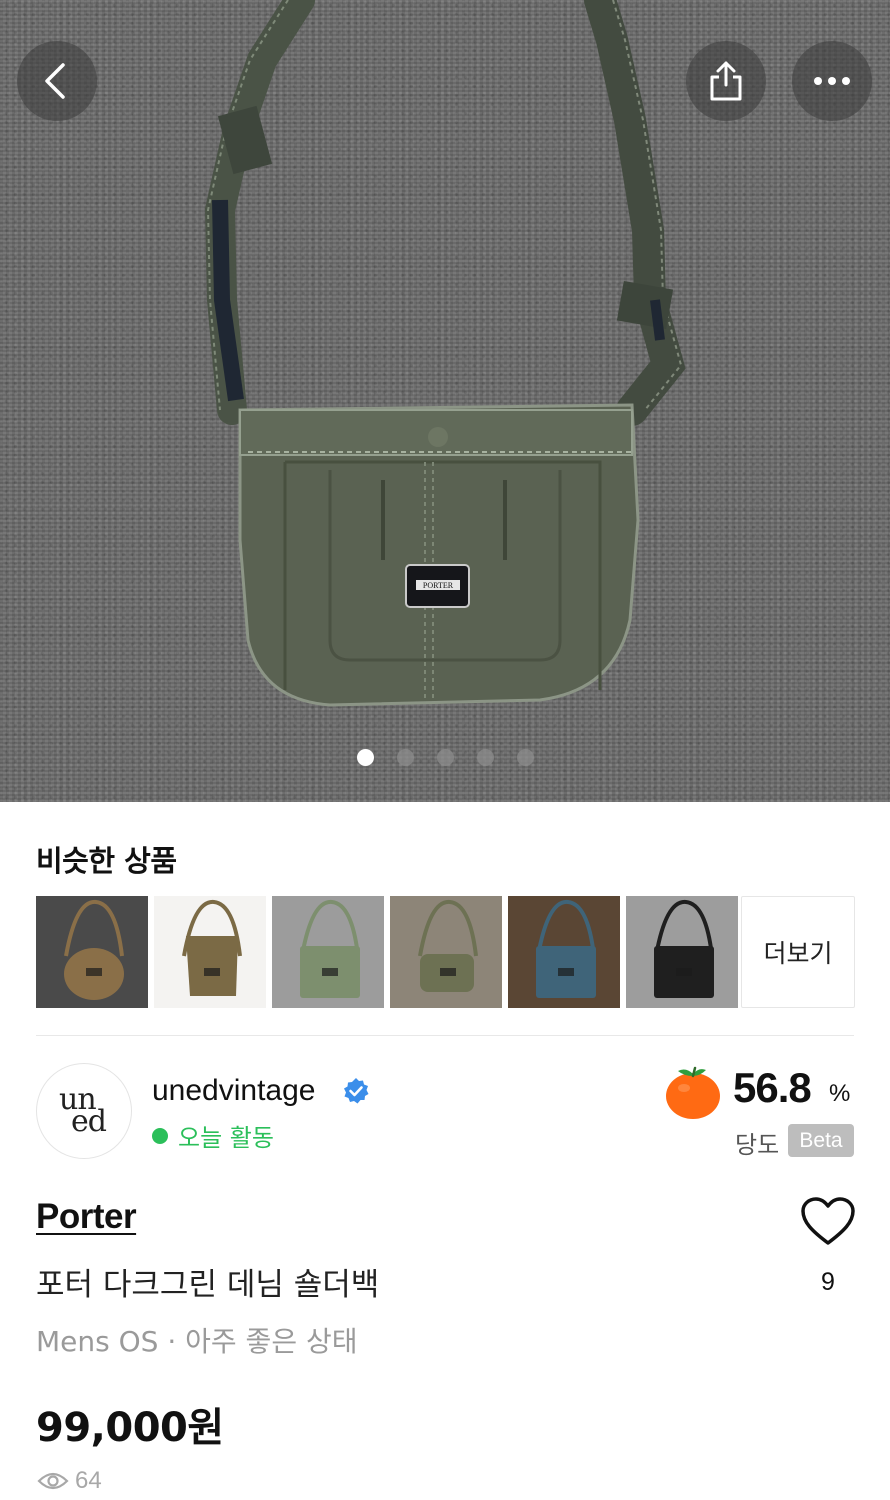  I want to click on avatar-logo-line2: ed, so click(89, 1121).